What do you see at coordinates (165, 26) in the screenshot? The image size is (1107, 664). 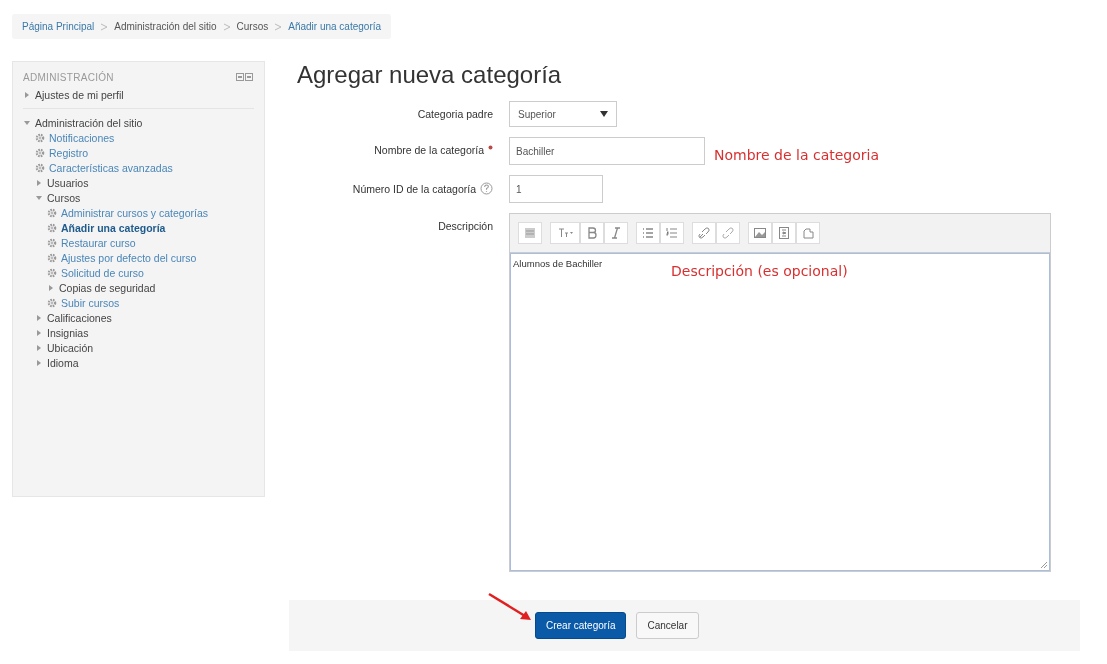 I see `breadcrumb-item: Administración del sitio` at bounding box center [165, 26].